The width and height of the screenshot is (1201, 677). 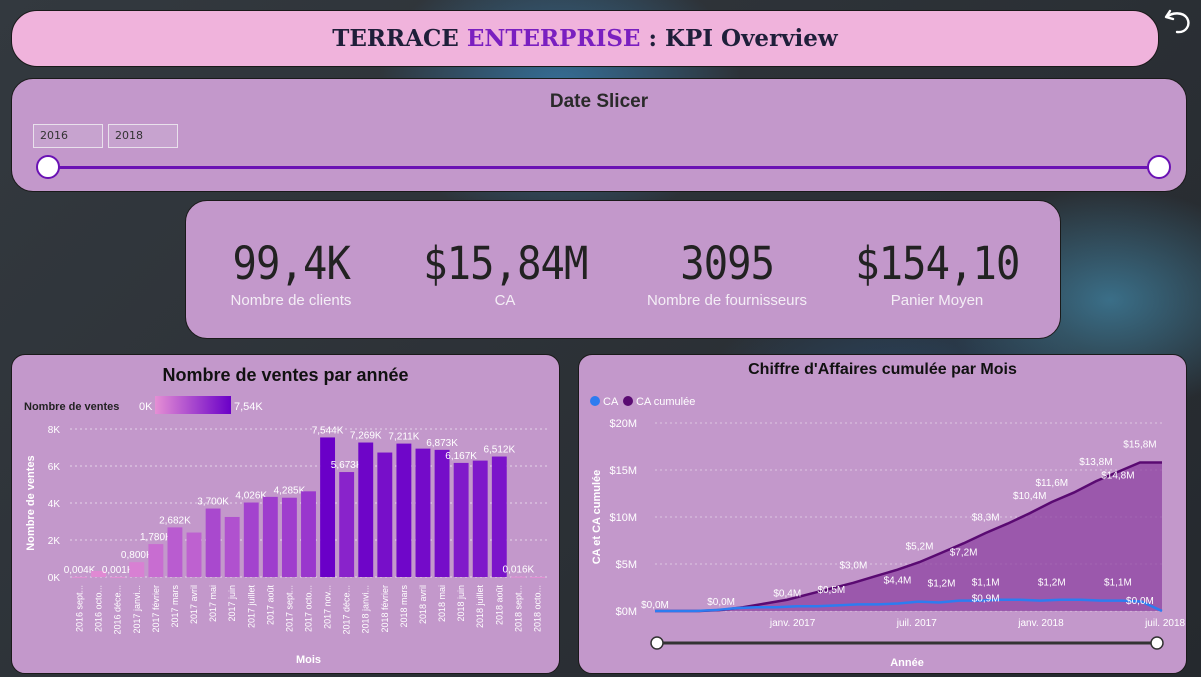 I want to click on x-tick-label: 2017 juin, so click(x=232, y=603).